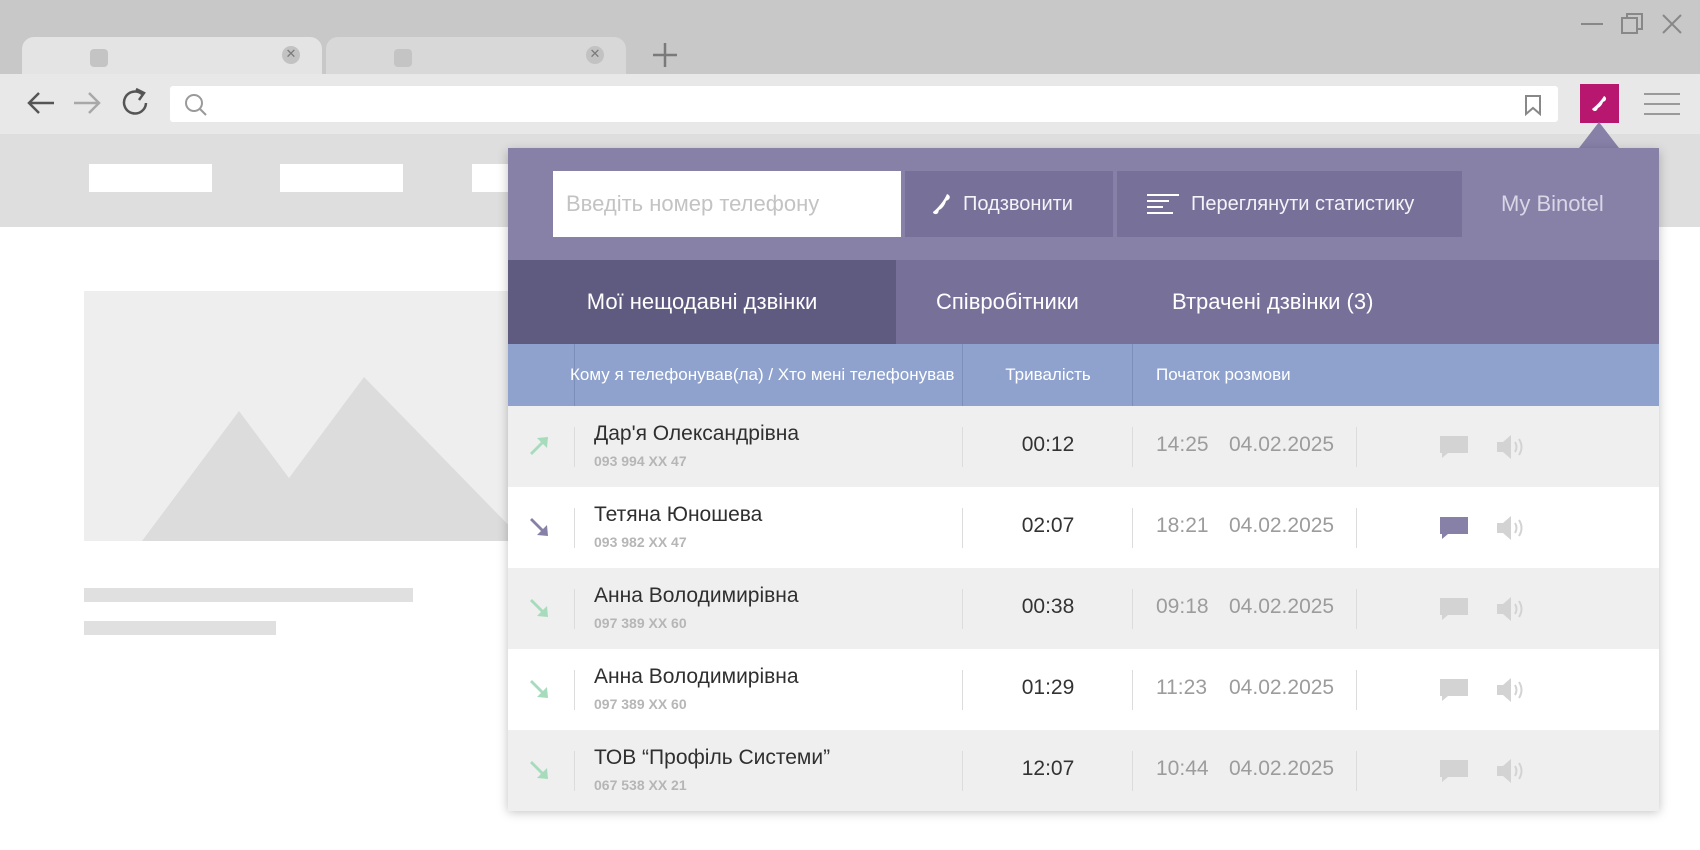 This screenshot has height=850, width=1700. Describe the element at coordinates (539, 446) in the screenshot. I see `outgoing-call-icon` at that location.